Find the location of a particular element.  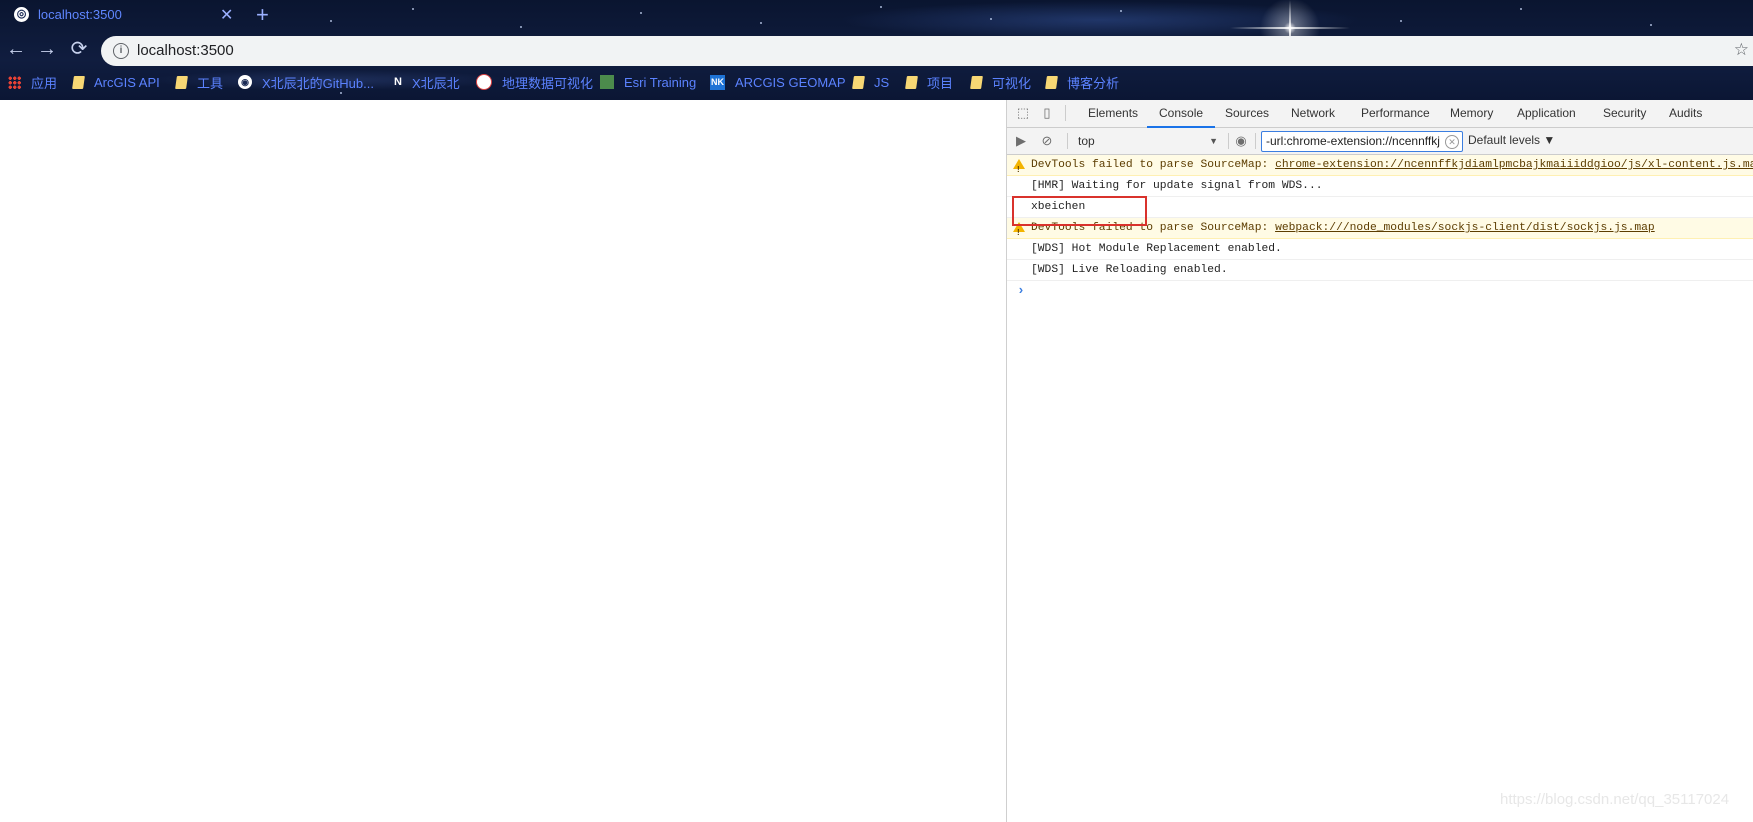

reload-button: ⟳ is located at coordinates (79, 49).